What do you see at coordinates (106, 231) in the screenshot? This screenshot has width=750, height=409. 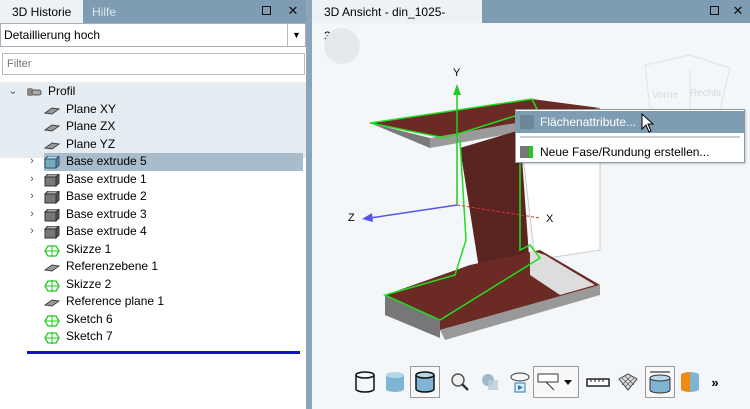 I see `tree-item-label: Base extrude 4` at bounding box center [106, 231].